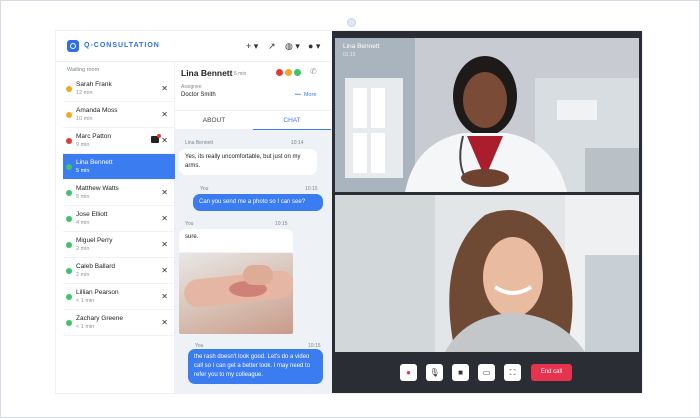 This screenshot has width=700, height=418. Describe the element at coordinates (94, 240) in the screenshot. I see `patient-name: Miguel Perry` at that location.